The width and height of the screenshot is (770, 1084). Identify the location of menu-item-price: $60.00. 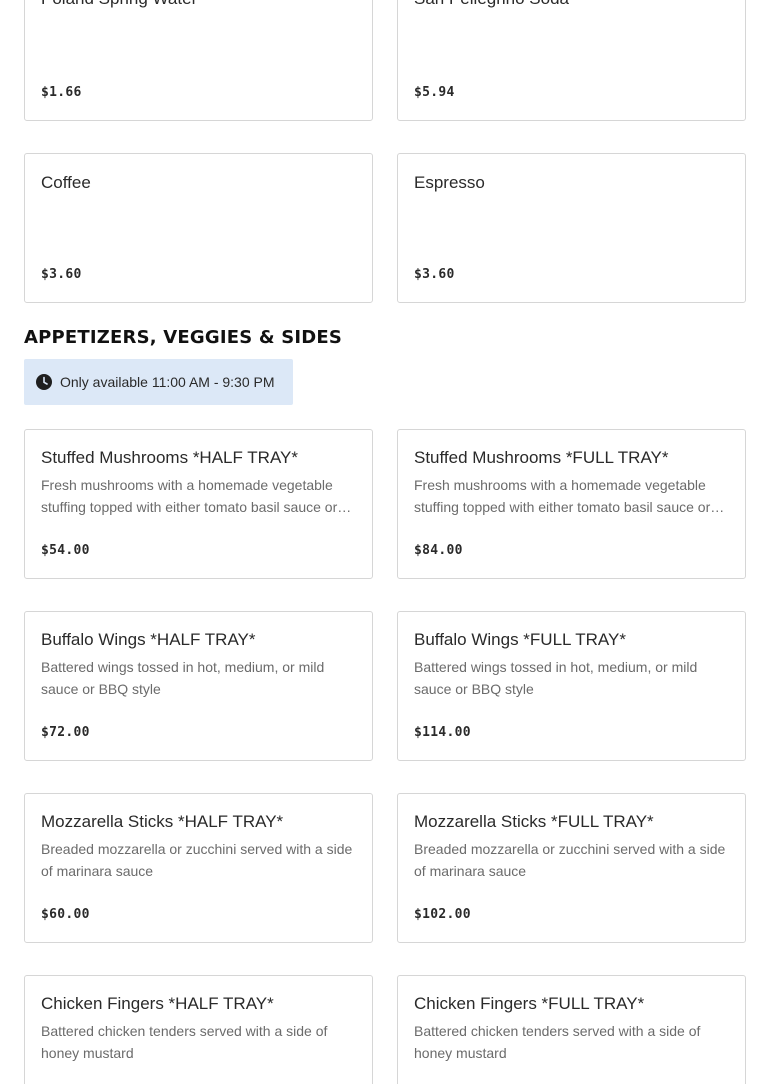
(65, 914).